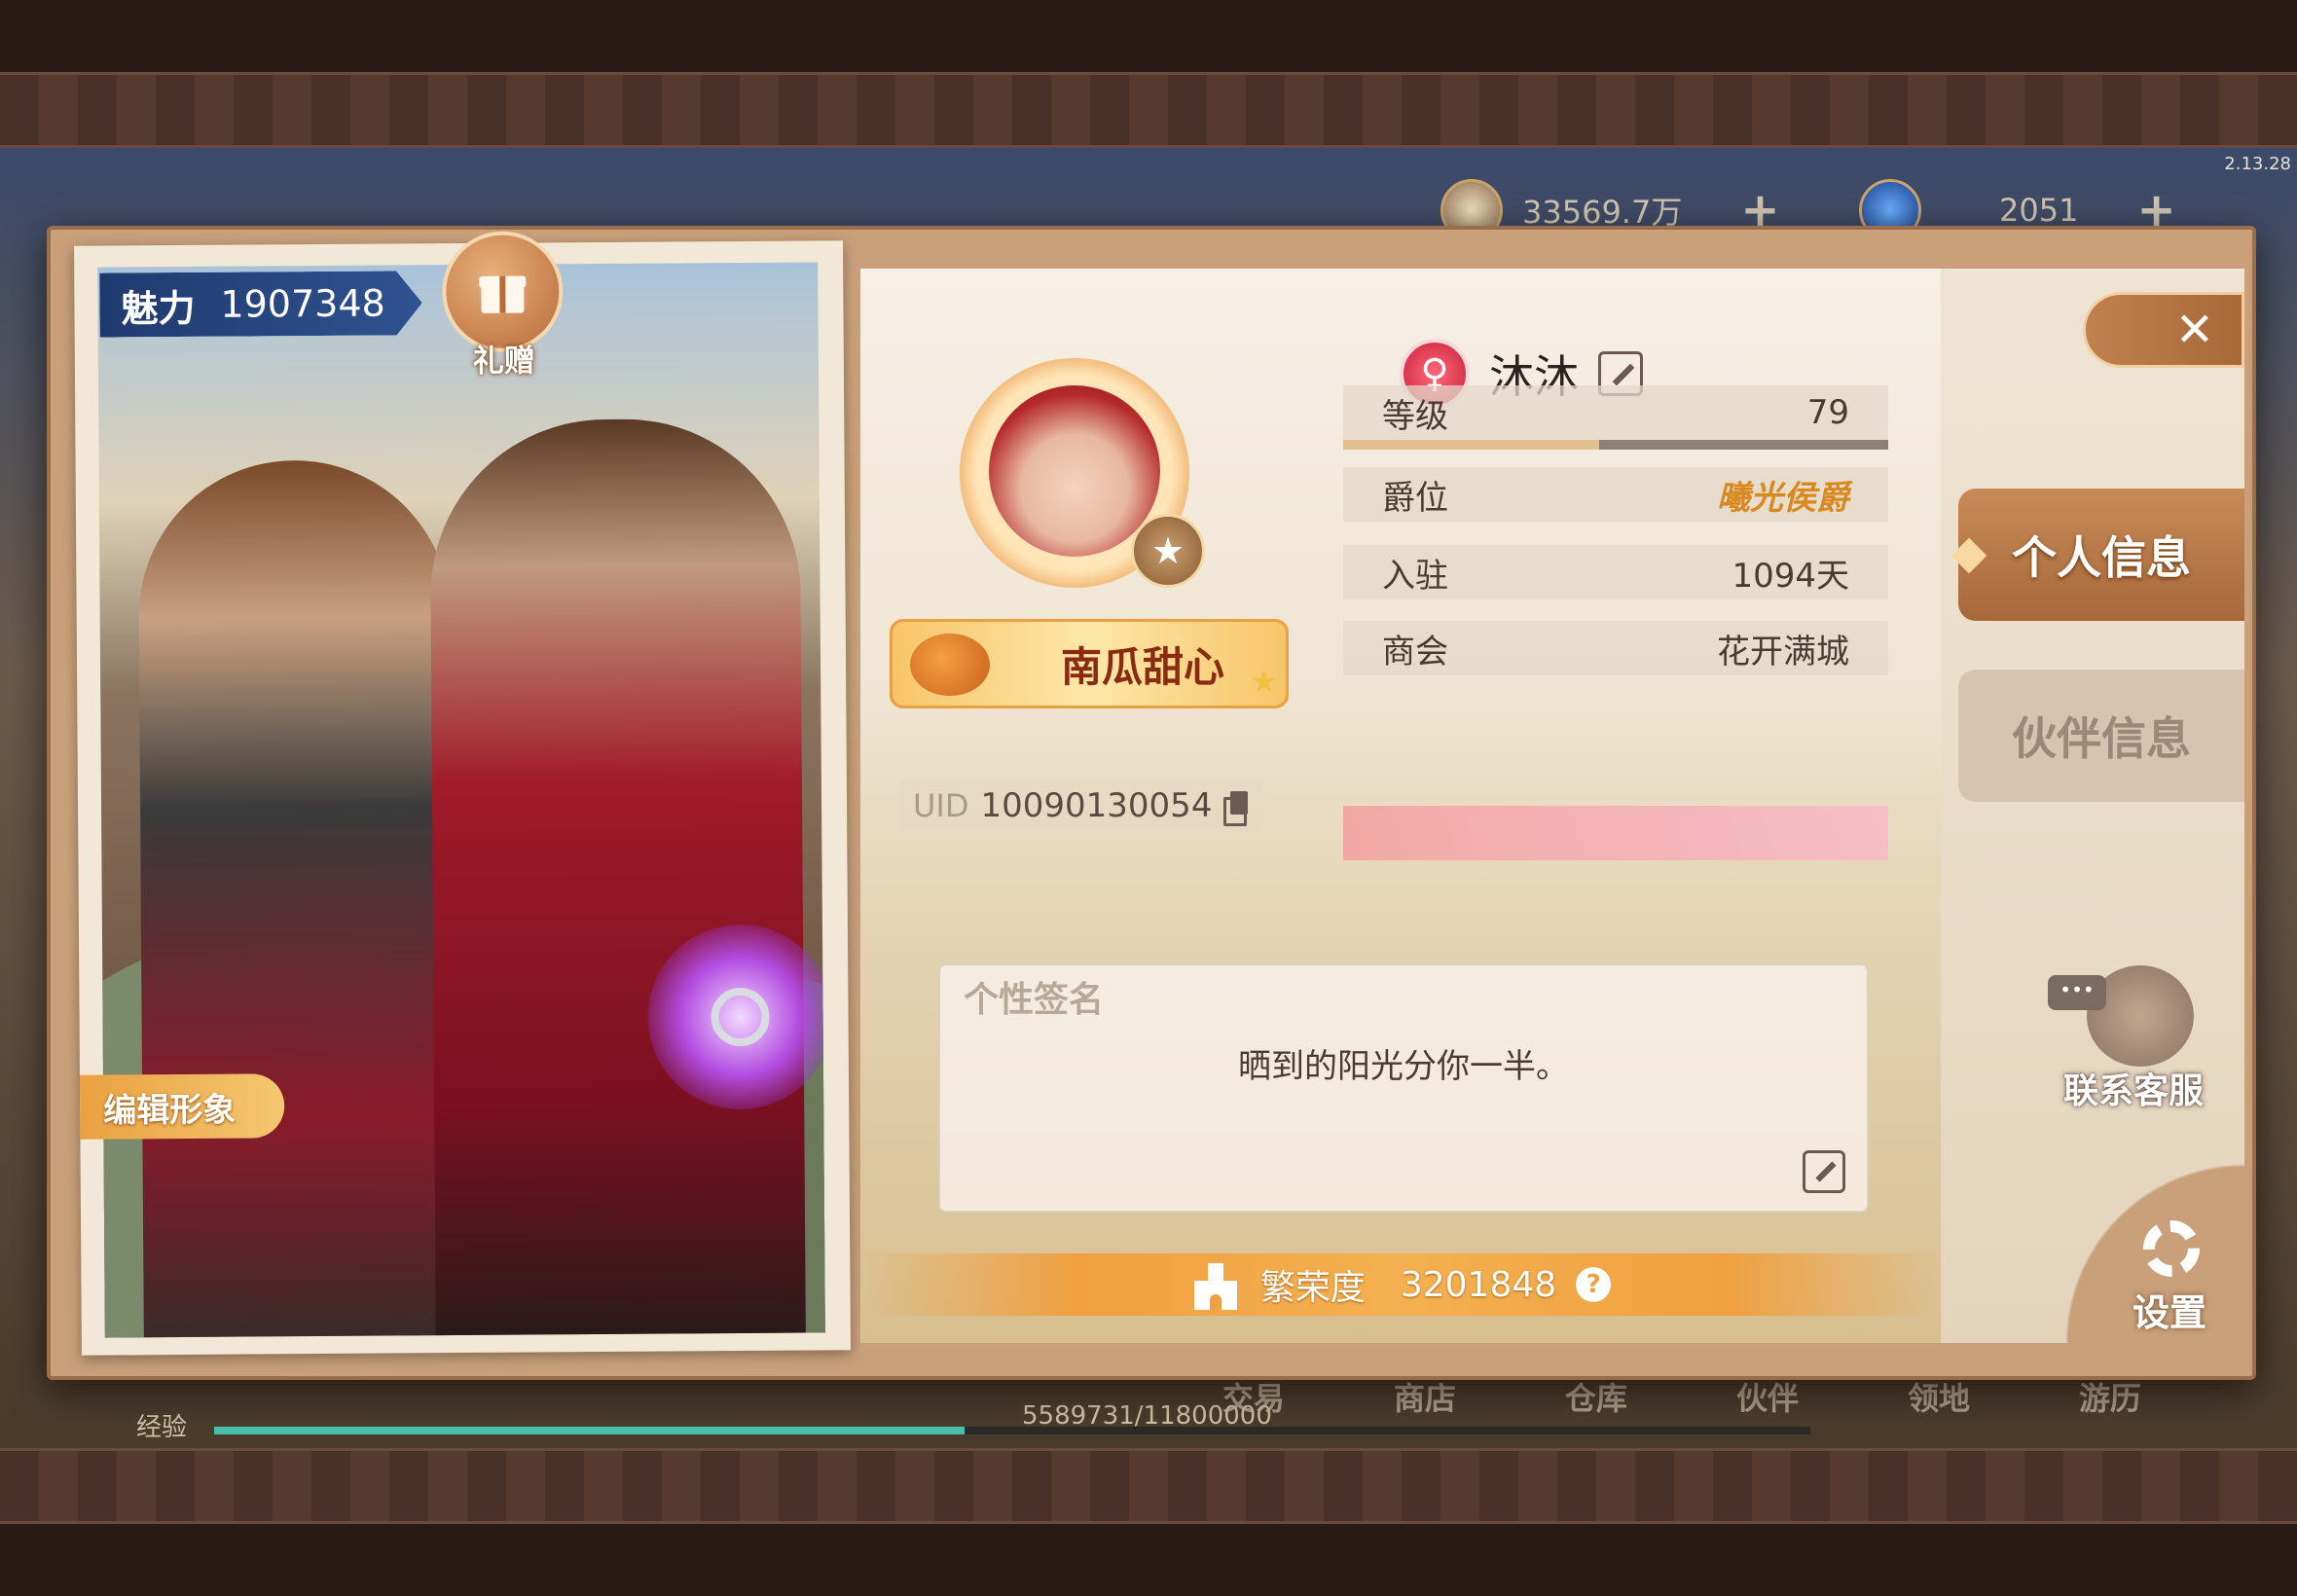 This screenshot has width=2297, height=1596. What do you see at coordinates (1824, 1171) in the screenshot?
I see `edit-signature-icon` at bounding box center [1824, 1171].